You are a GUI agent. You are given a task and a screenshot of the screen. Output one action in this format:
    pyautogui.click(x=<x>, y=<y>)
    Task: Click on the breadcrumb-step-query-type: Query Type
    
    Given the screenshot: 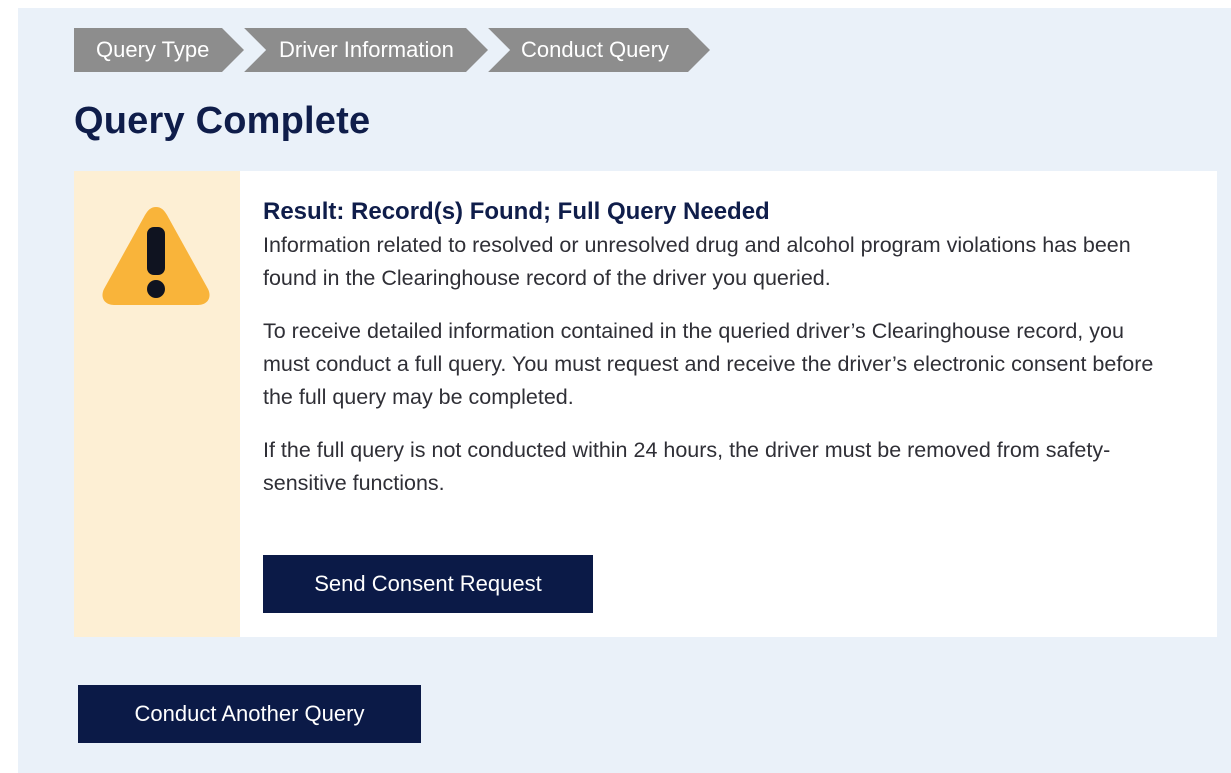 What is the action you would take?
    pyautogui.click(x=159, y=50)
    